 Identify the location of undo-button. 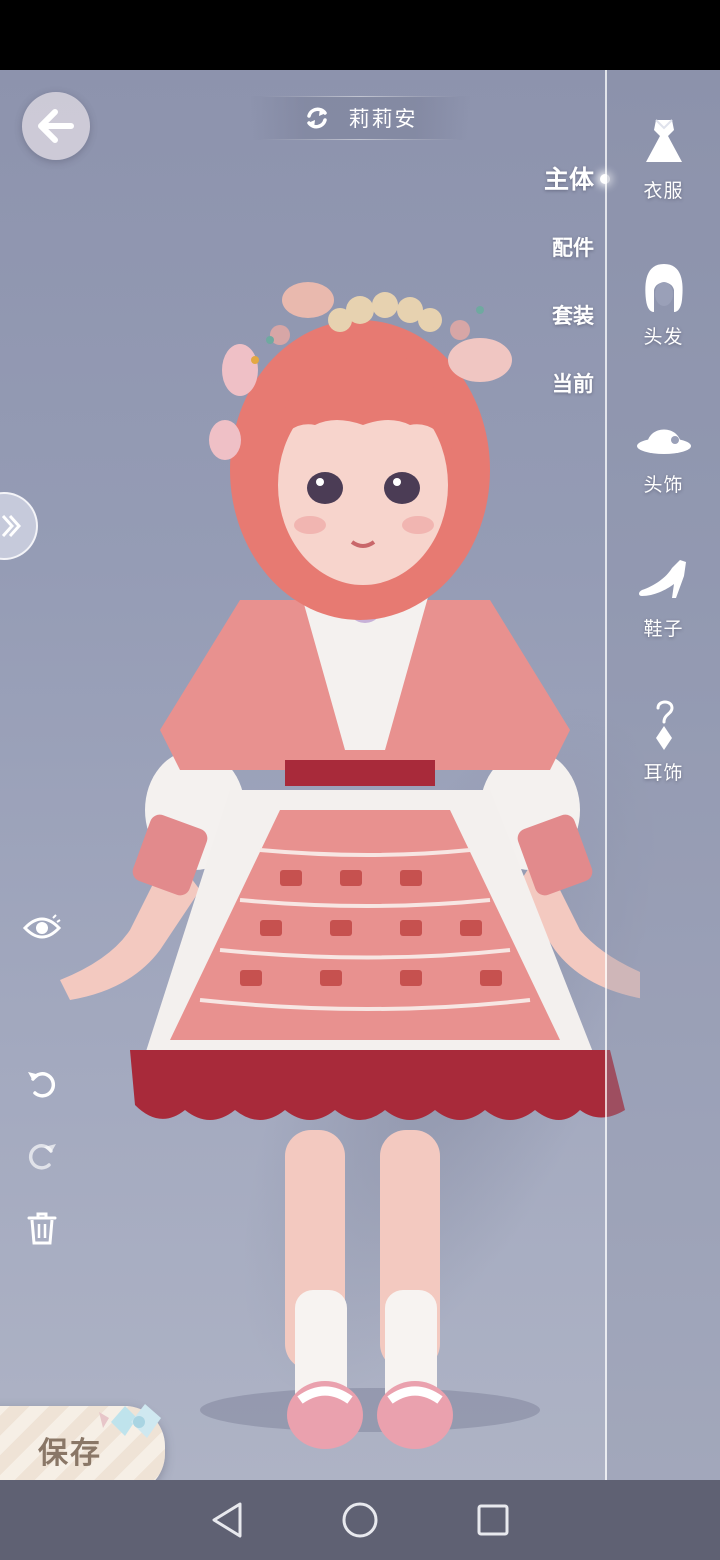
(42, 1084).